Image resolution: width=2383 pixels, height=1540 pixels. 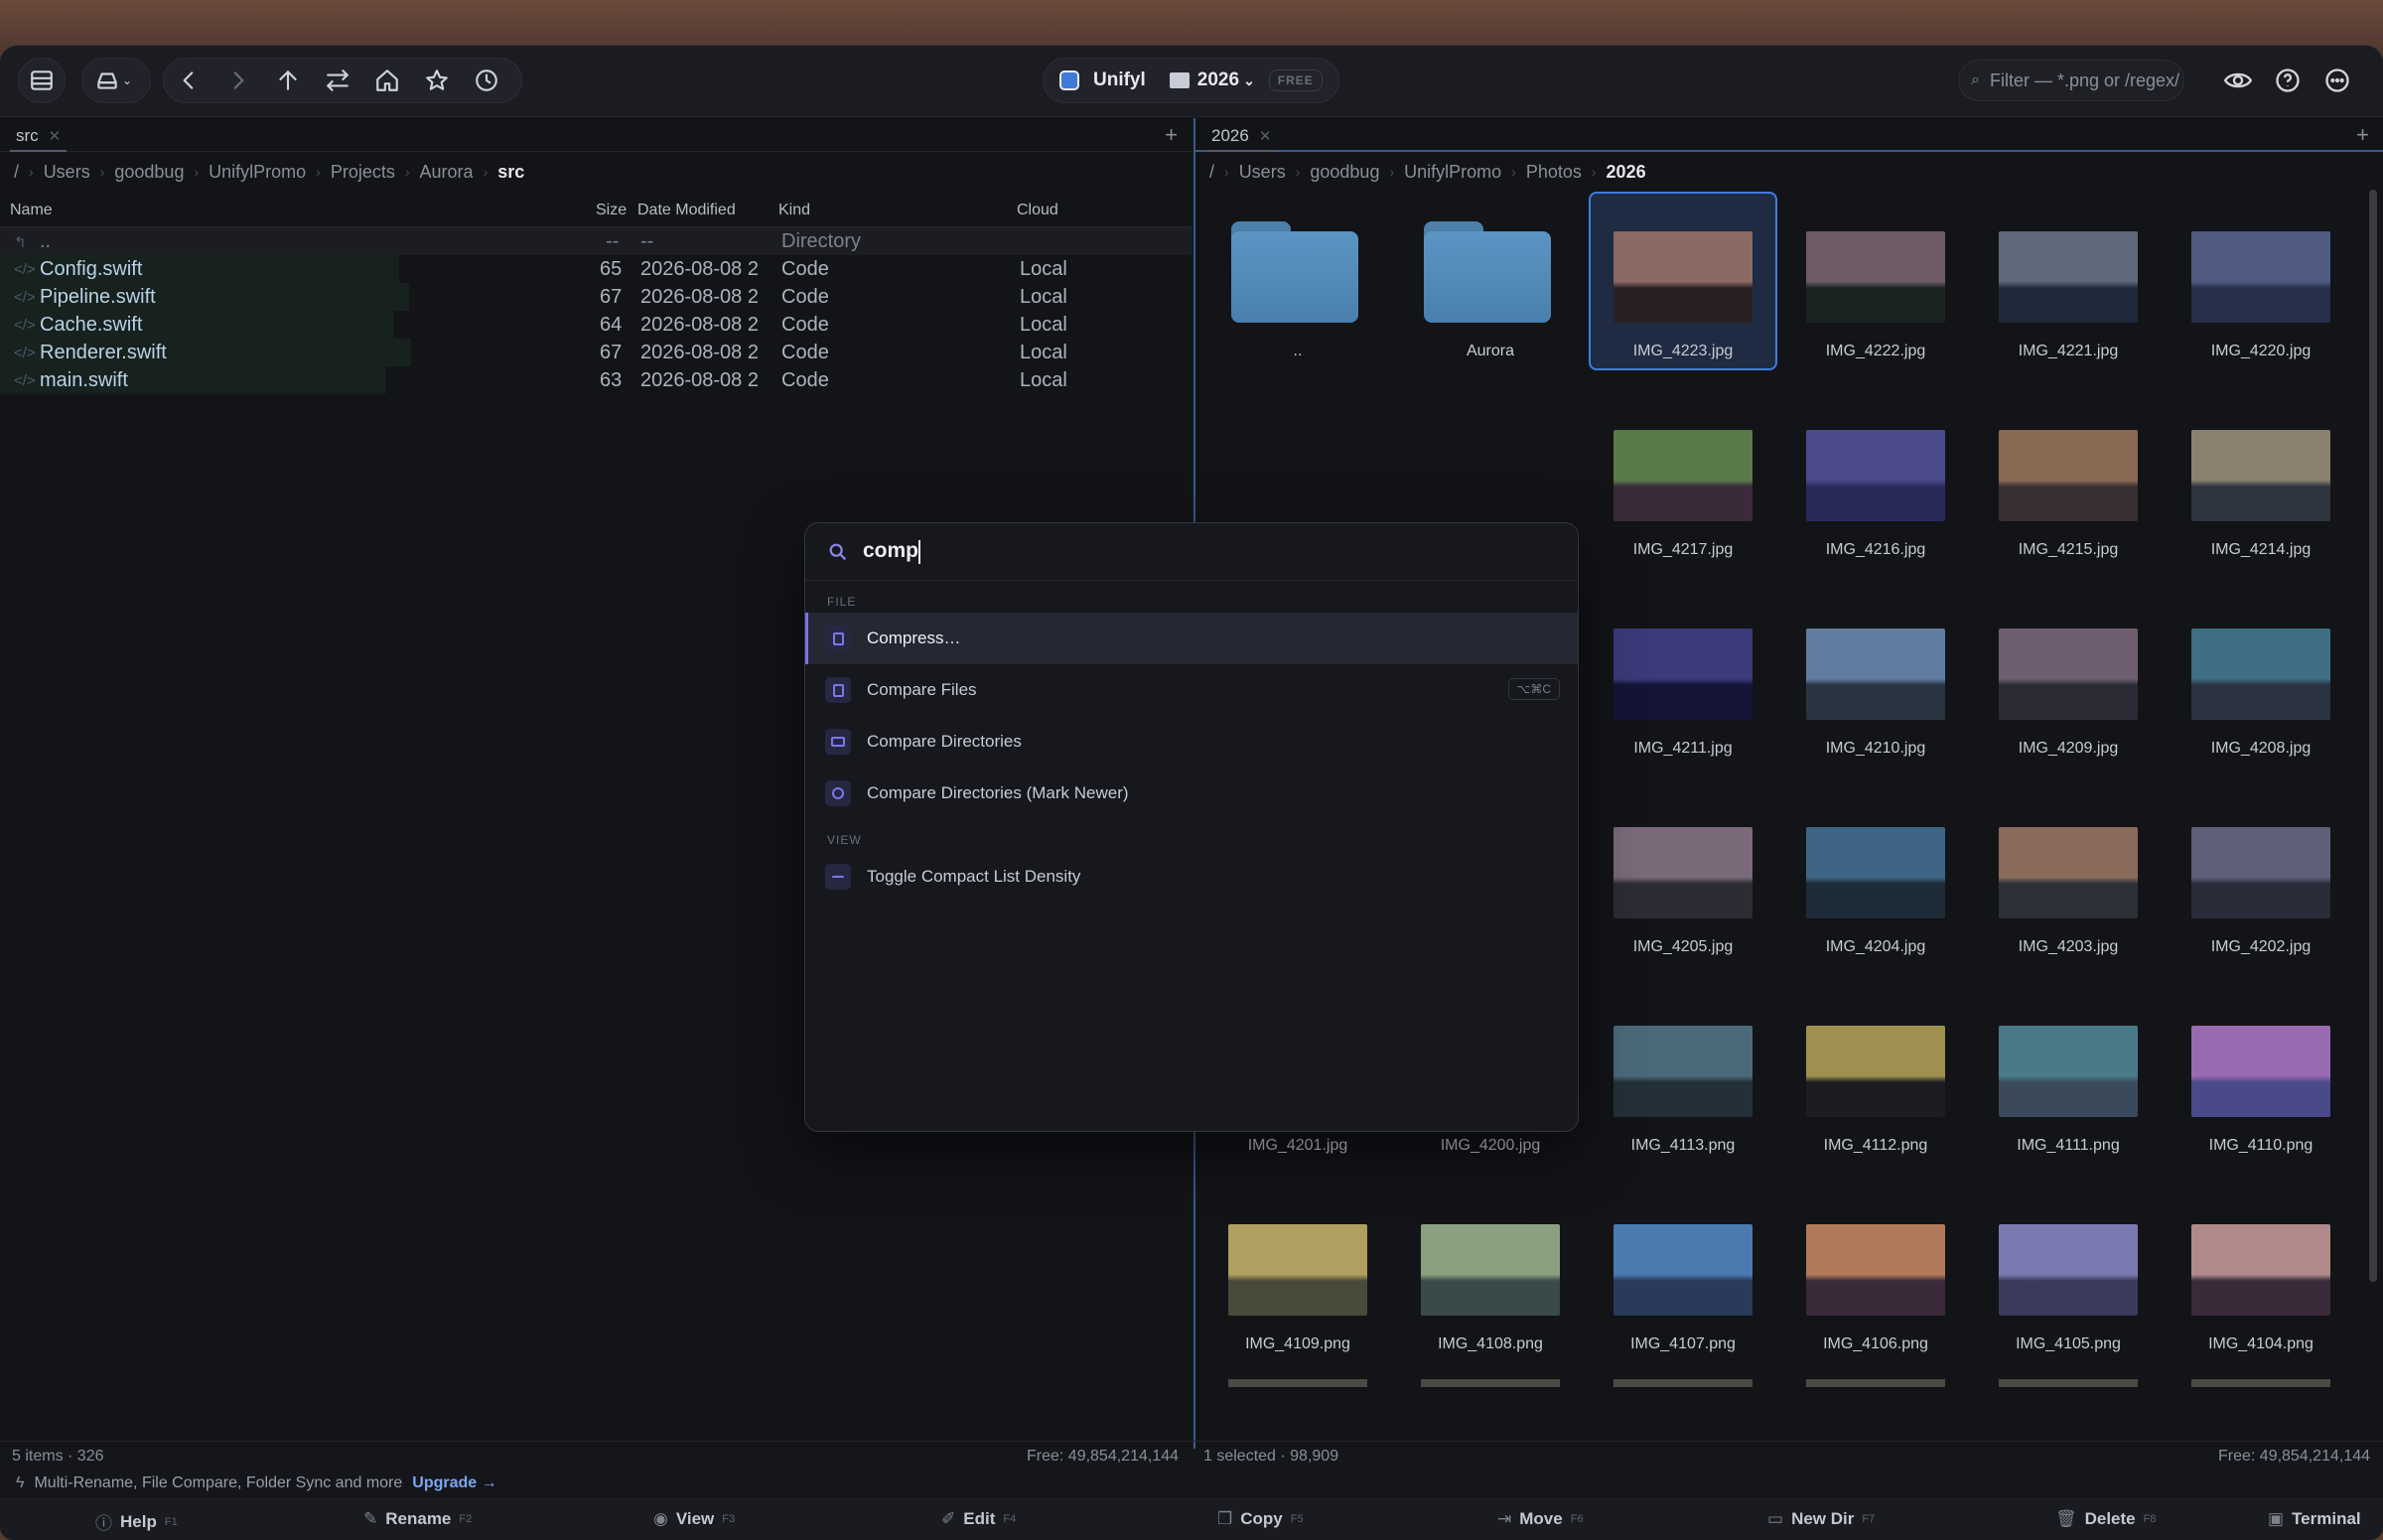 I want to click on more-button, so click(x=2337, y=80).